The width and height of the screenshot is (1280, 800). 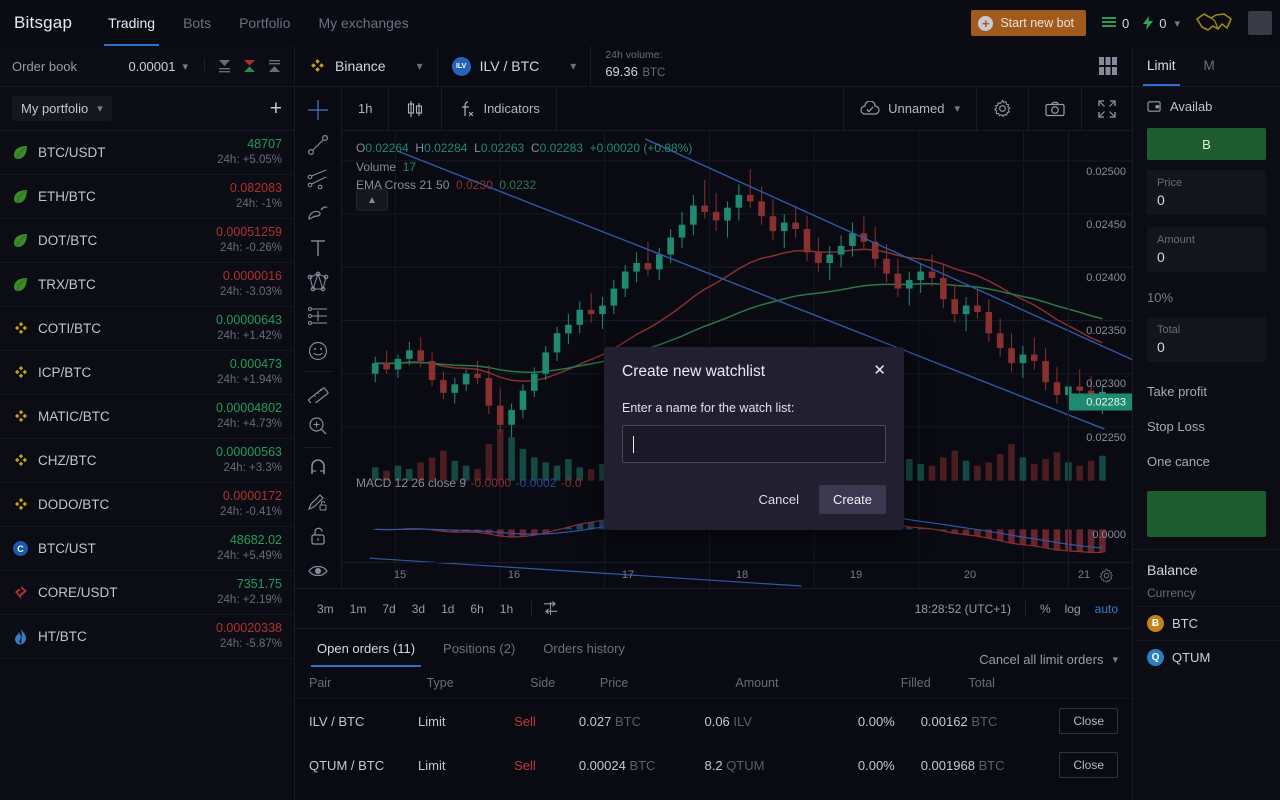 I want to click on dialog-footer: Cancel Create, so click(x=754, y=499).